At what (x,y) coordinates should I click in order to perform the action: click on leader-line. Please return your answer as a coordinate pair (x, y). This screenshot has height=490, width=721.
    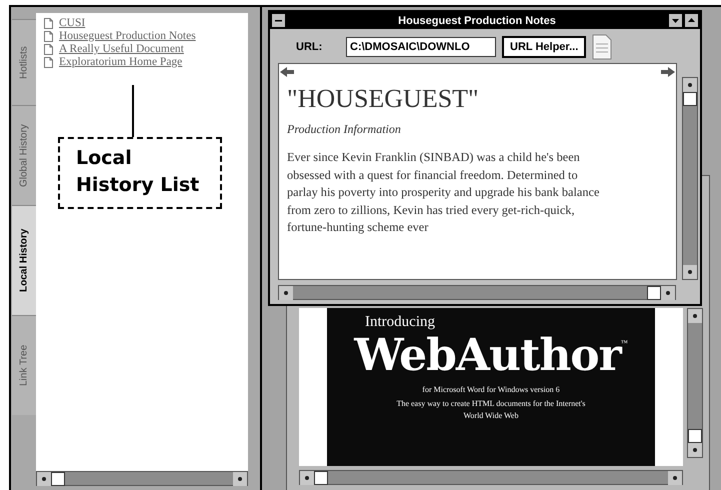
    Looking at the image, I should click on (133, 111).